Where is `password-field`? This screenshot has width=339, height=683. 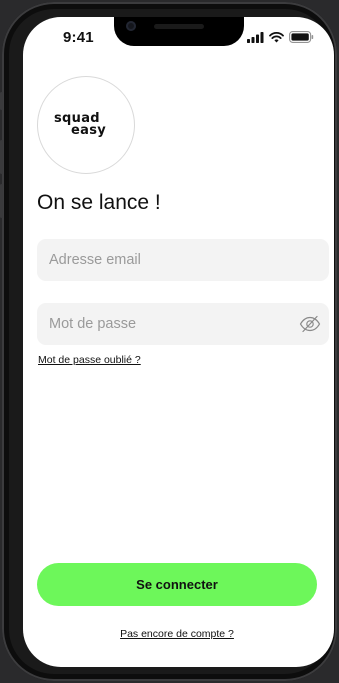
password-field is located at coordinates (183, 324).